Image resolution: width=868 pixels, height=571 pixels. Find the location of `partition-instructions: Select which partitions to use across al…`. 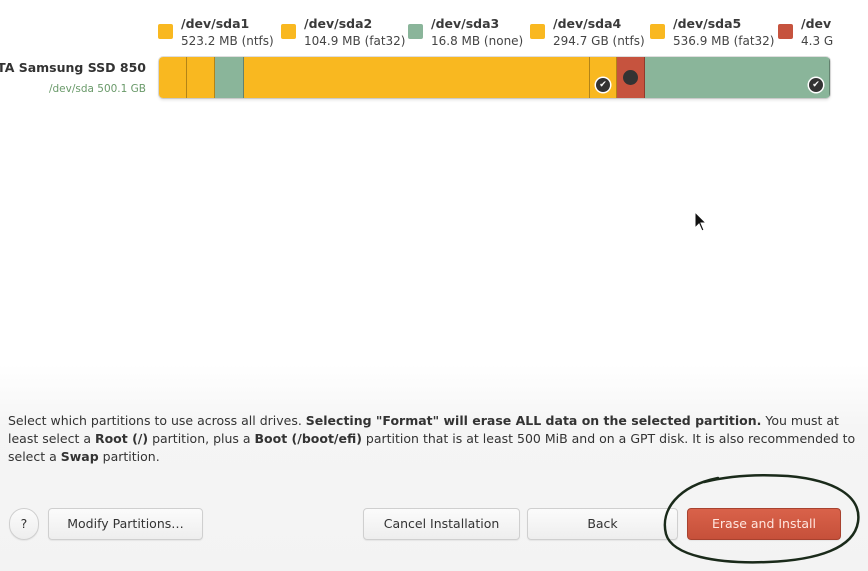

partition-instructions: Select which partitions to use across al… is located at coordinates (433, 439).